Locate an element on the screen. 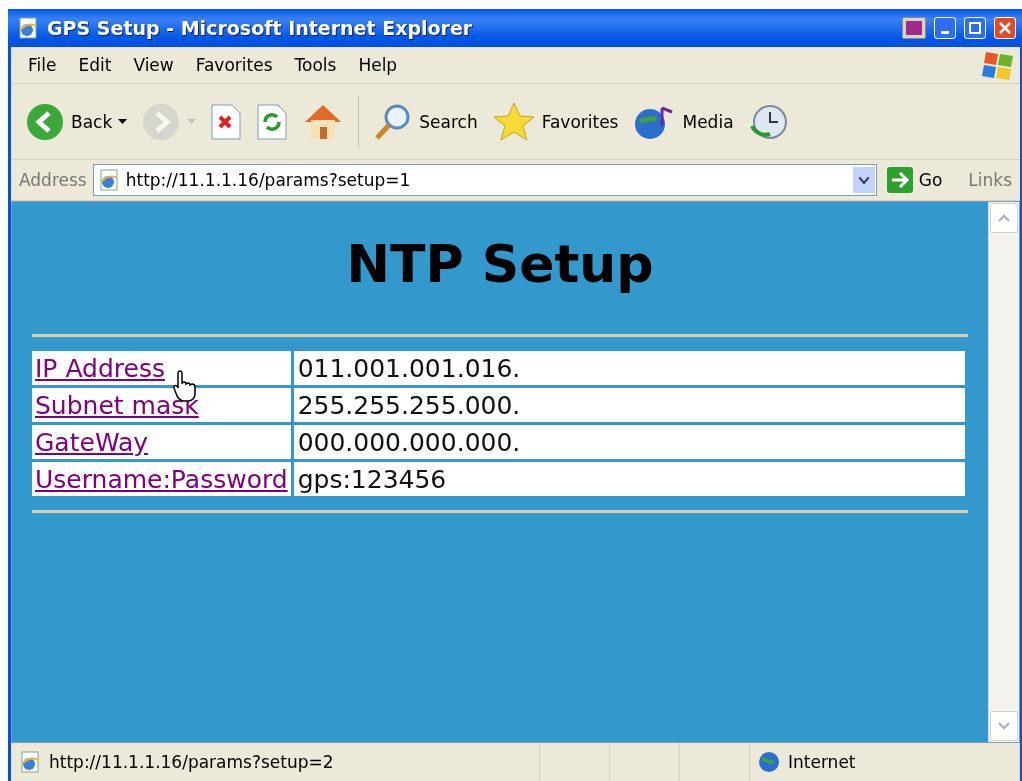 This screenshot has height=781, width=1022. globe-icon is located at coordinates (769, 762).